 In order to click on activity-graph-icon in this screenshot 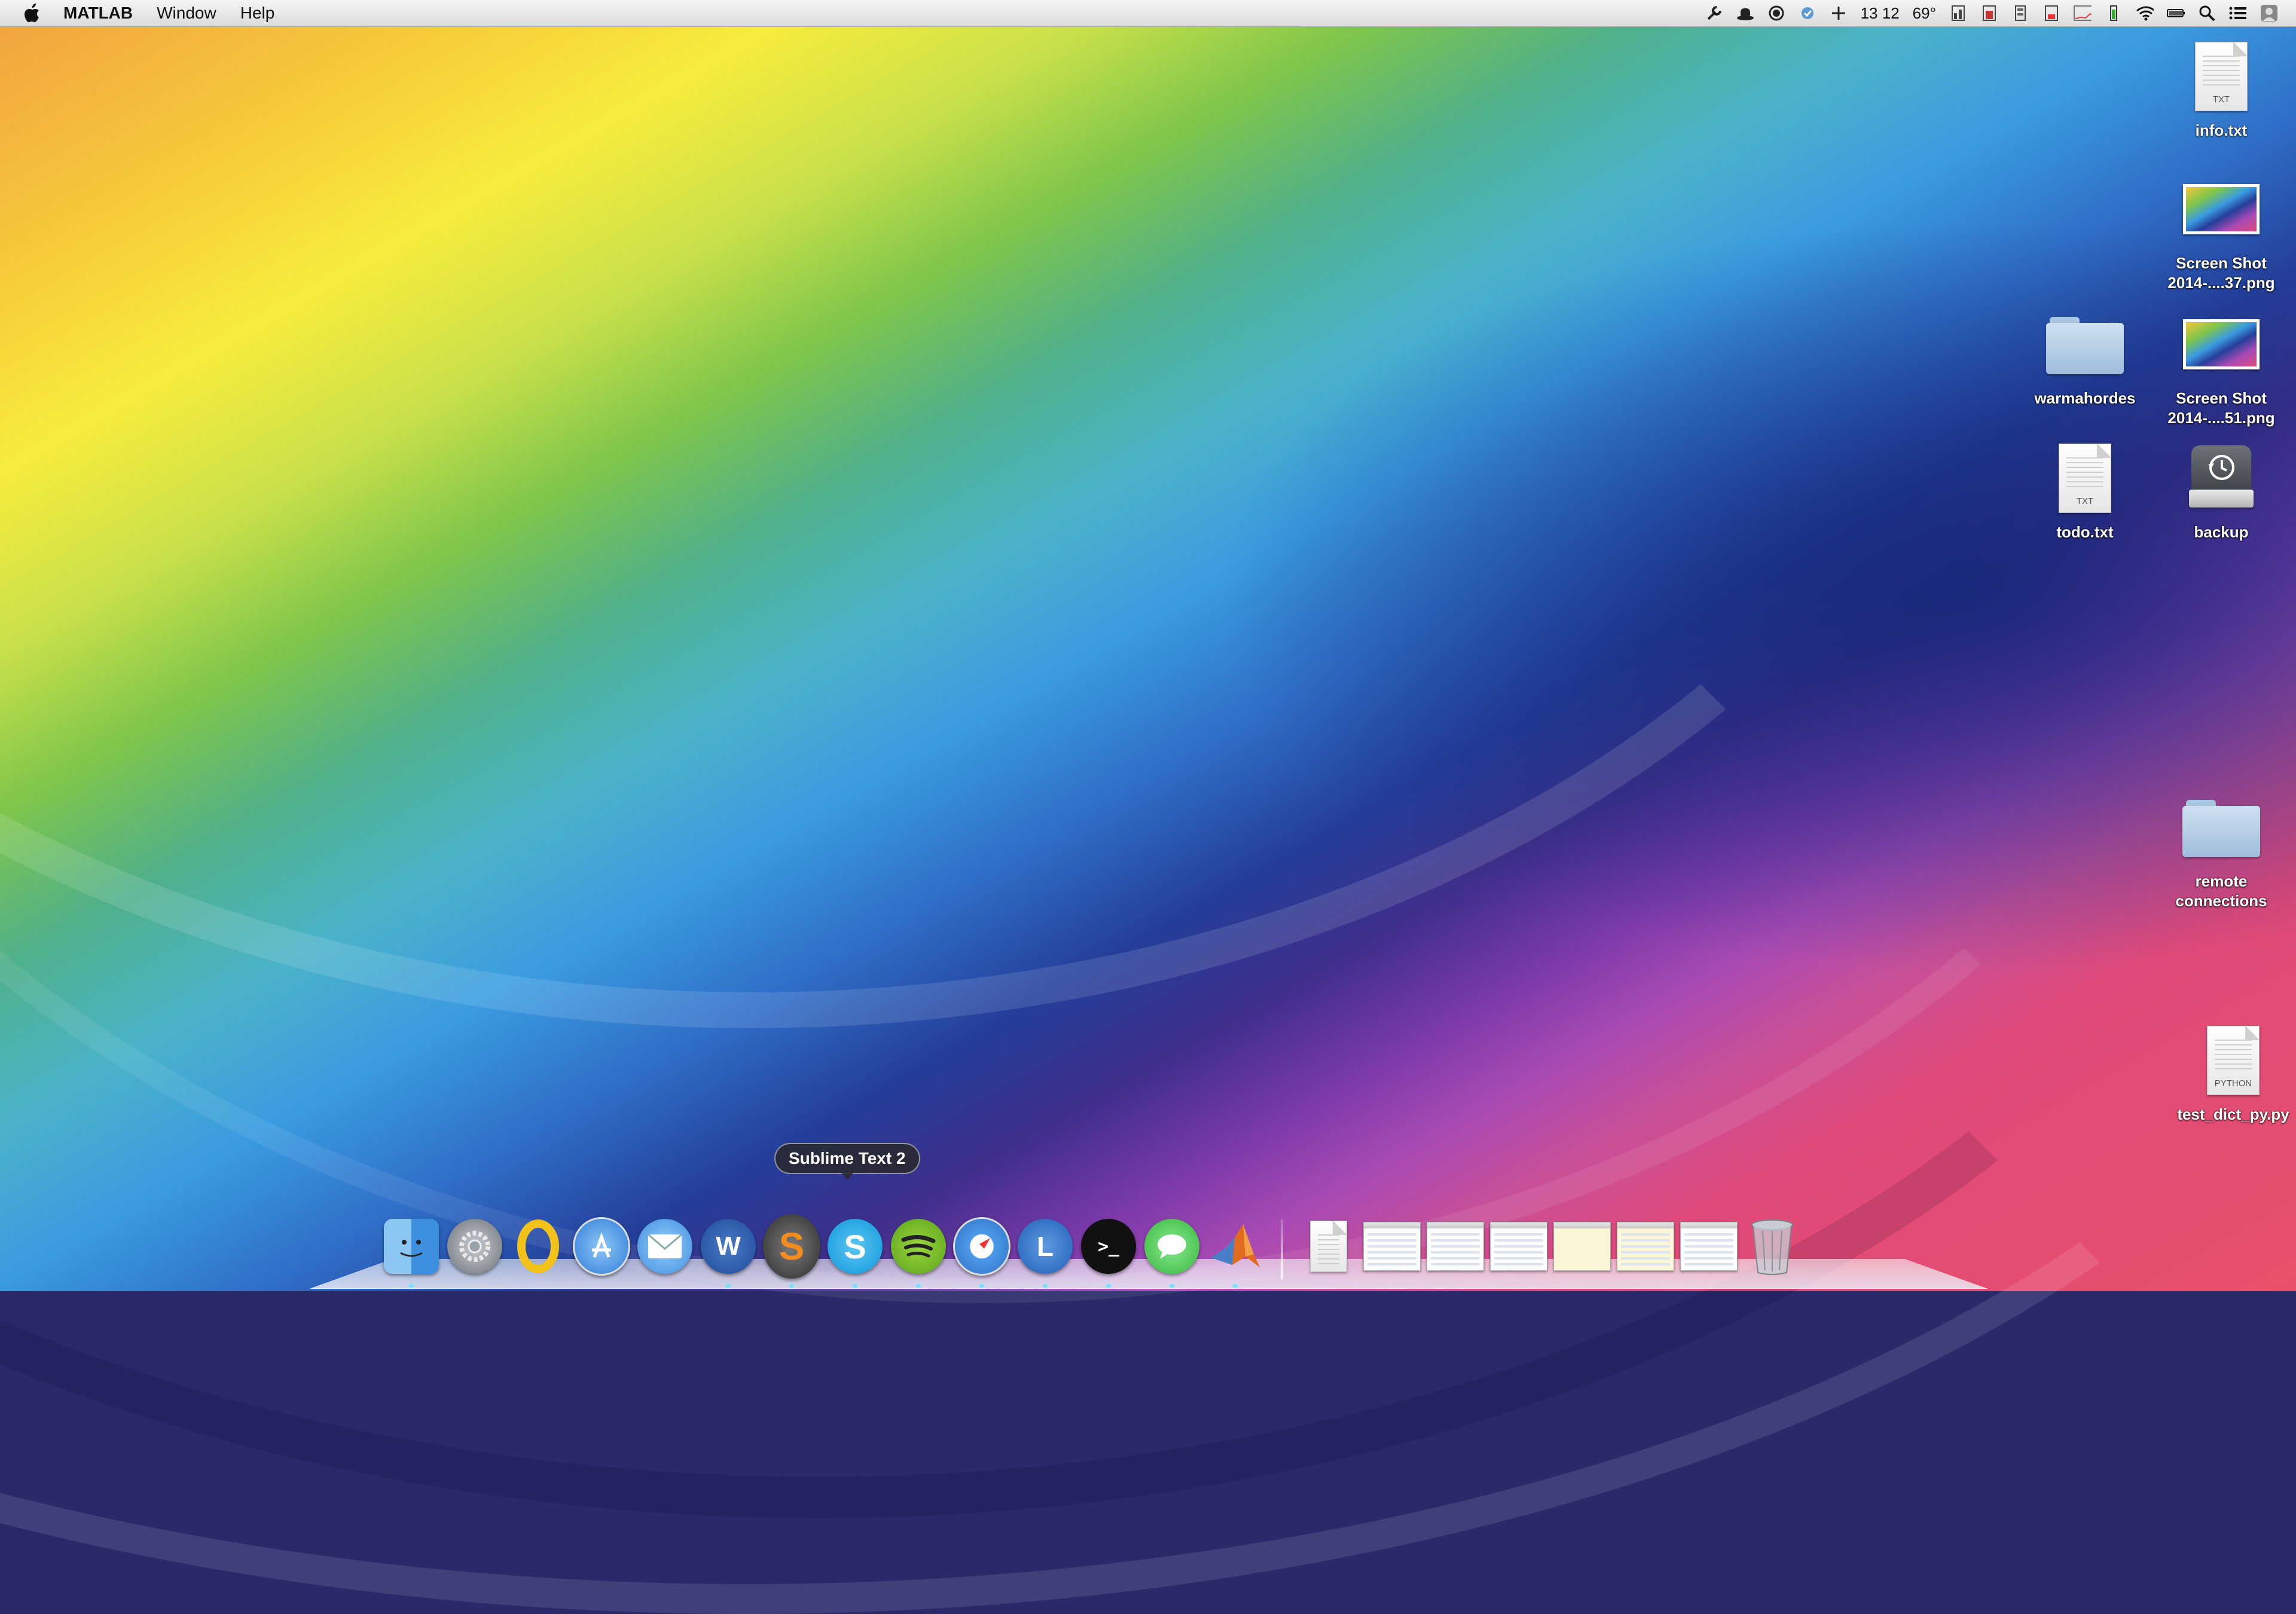, I will do `click(2083, 13)`.